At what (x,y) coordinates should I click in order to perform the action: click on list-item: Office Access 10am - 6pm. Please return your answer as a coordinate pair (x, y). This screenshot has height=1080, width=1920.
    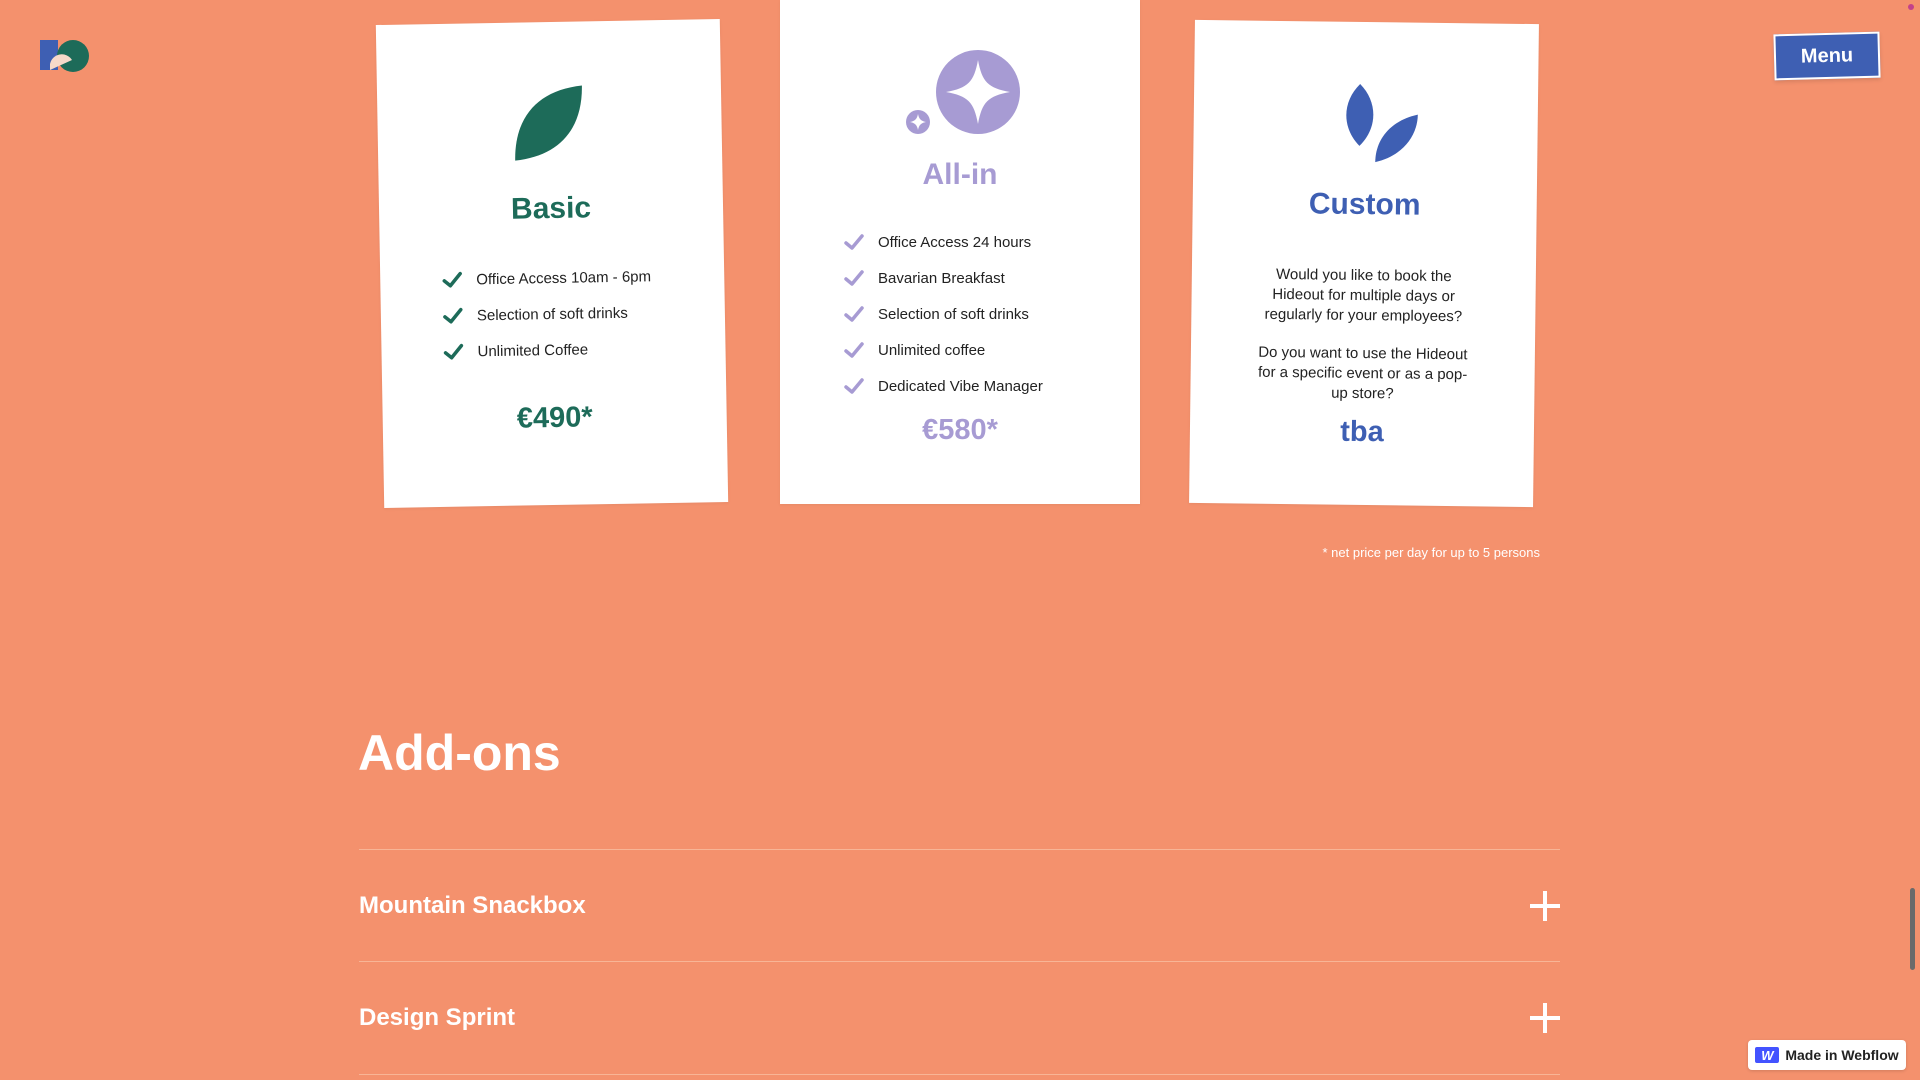
    Looking at the image, I should click on (546, 278).